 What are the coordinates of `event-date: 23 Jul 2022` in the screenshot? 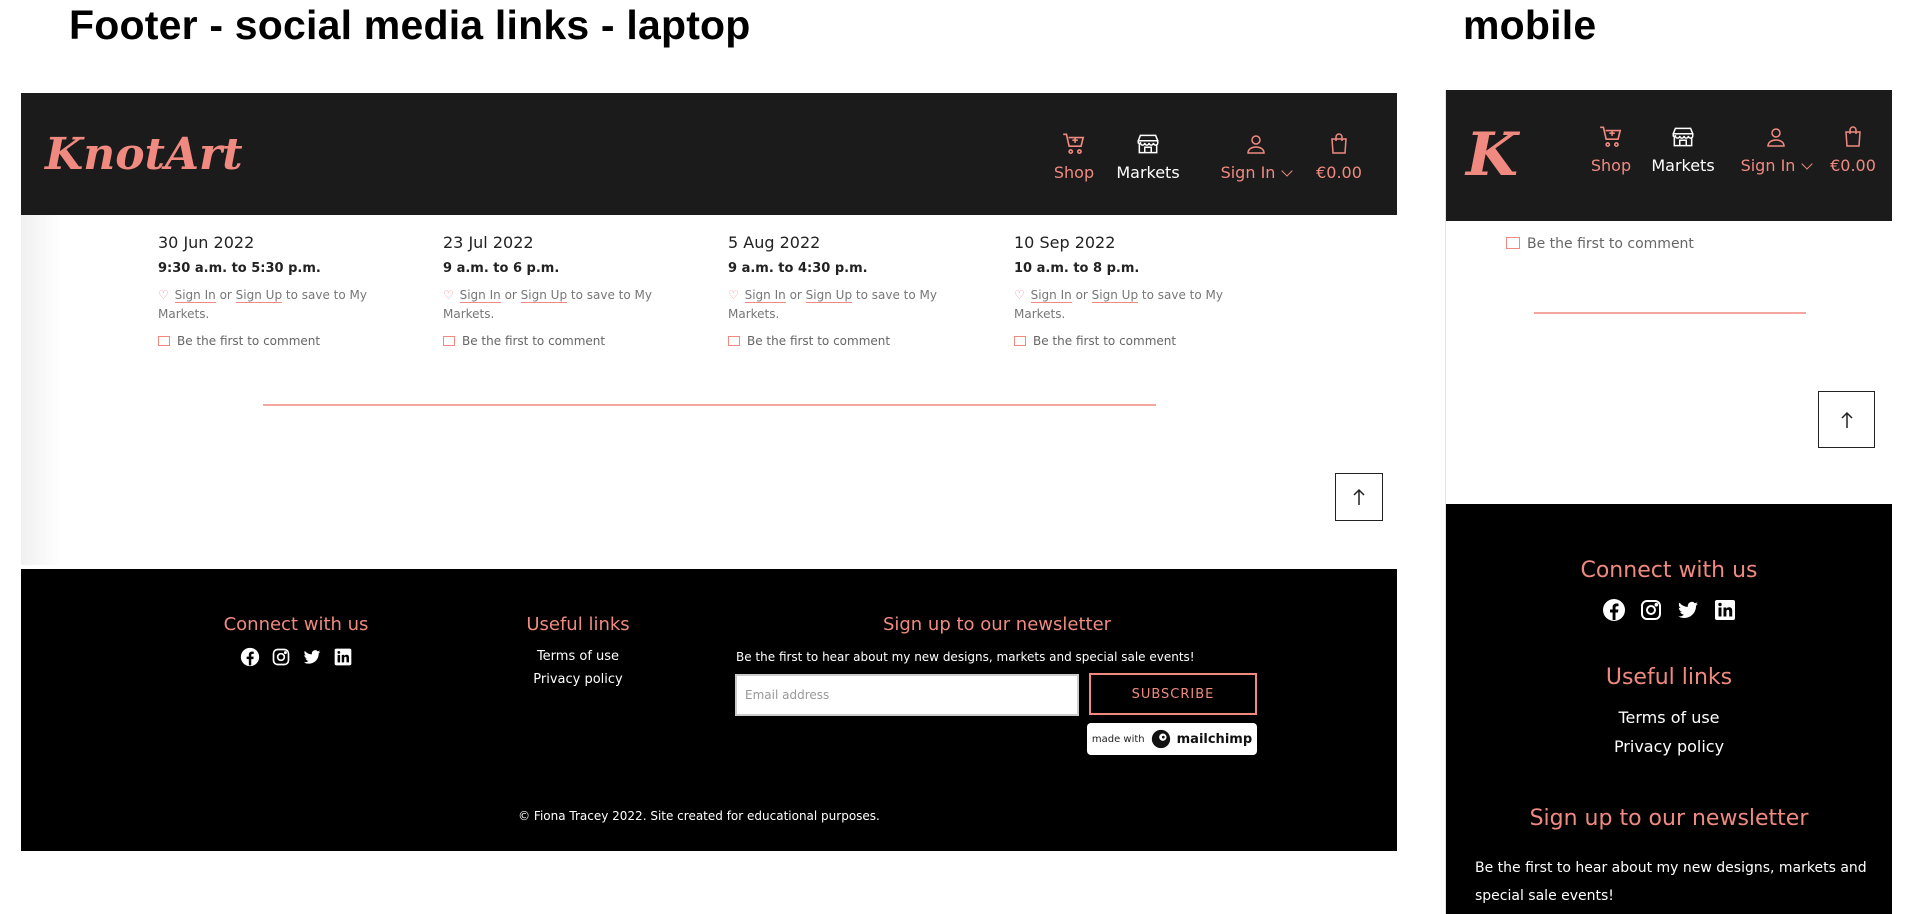 It's located at (488, 242).